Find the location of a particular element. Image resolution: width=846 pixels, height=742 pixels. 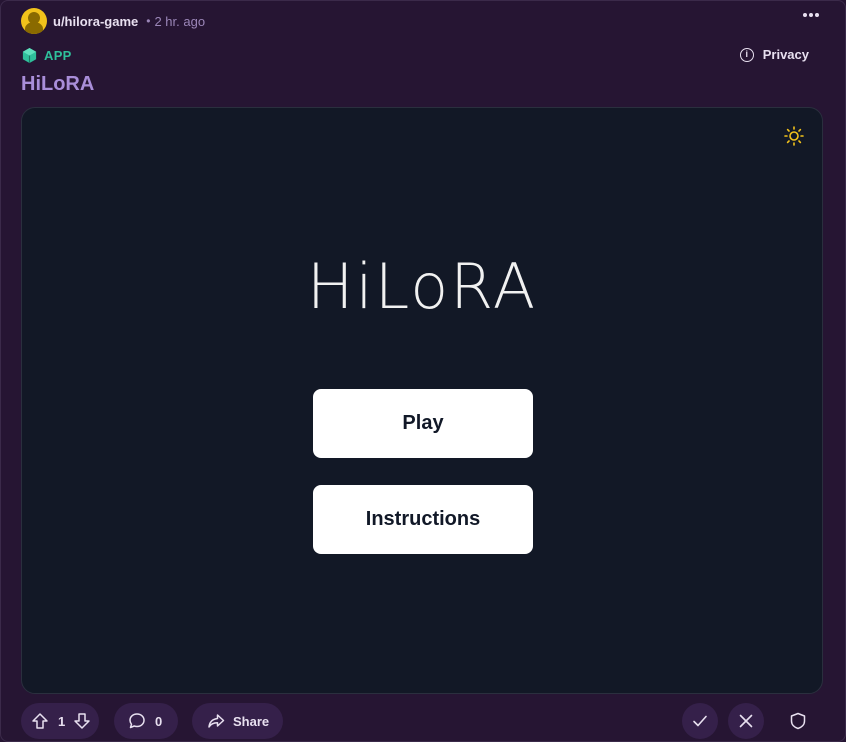

post-header: u/hilora-game • 2 hr. ago is located at coordinates (113, 21).